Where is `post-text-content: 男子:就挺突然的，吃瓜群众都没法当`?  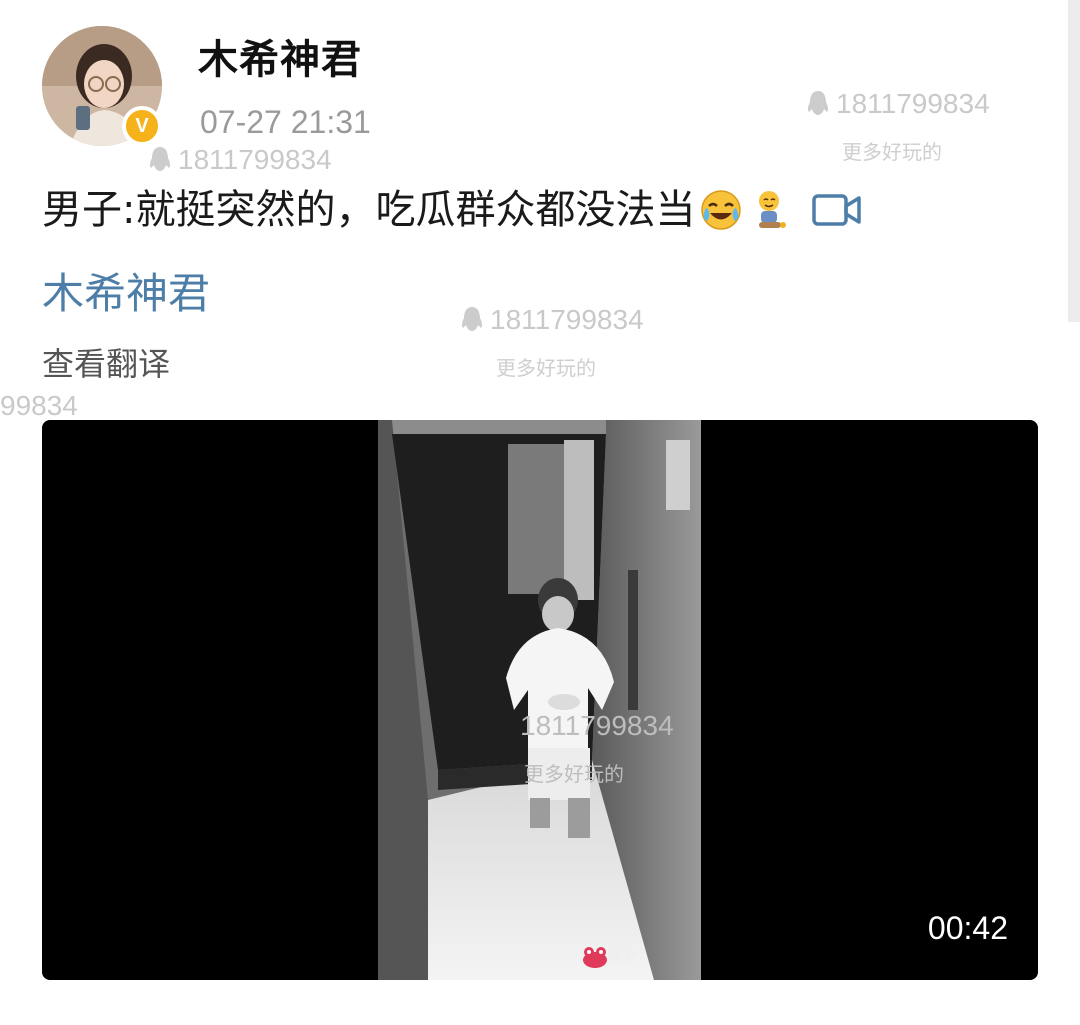 post-text-content: 男子:就挺突然的，吃瓜群众都没法当 is located at coordinates (369, 210).